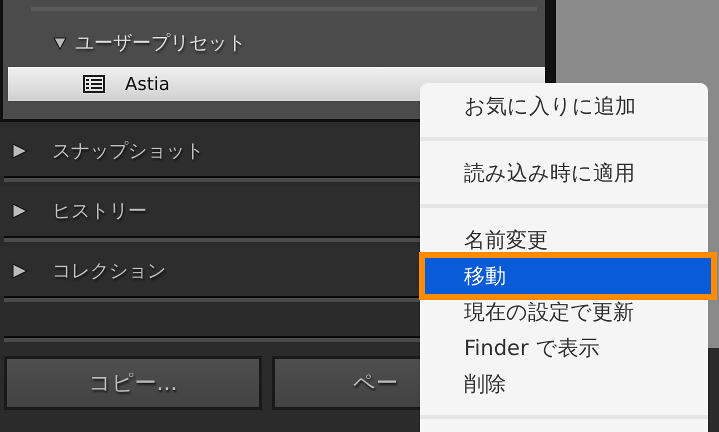 Image resolution: width=719 pixels, height=432 pixels. I want to click on preset-group-label: ユーザープリセット, so click(160, 43).